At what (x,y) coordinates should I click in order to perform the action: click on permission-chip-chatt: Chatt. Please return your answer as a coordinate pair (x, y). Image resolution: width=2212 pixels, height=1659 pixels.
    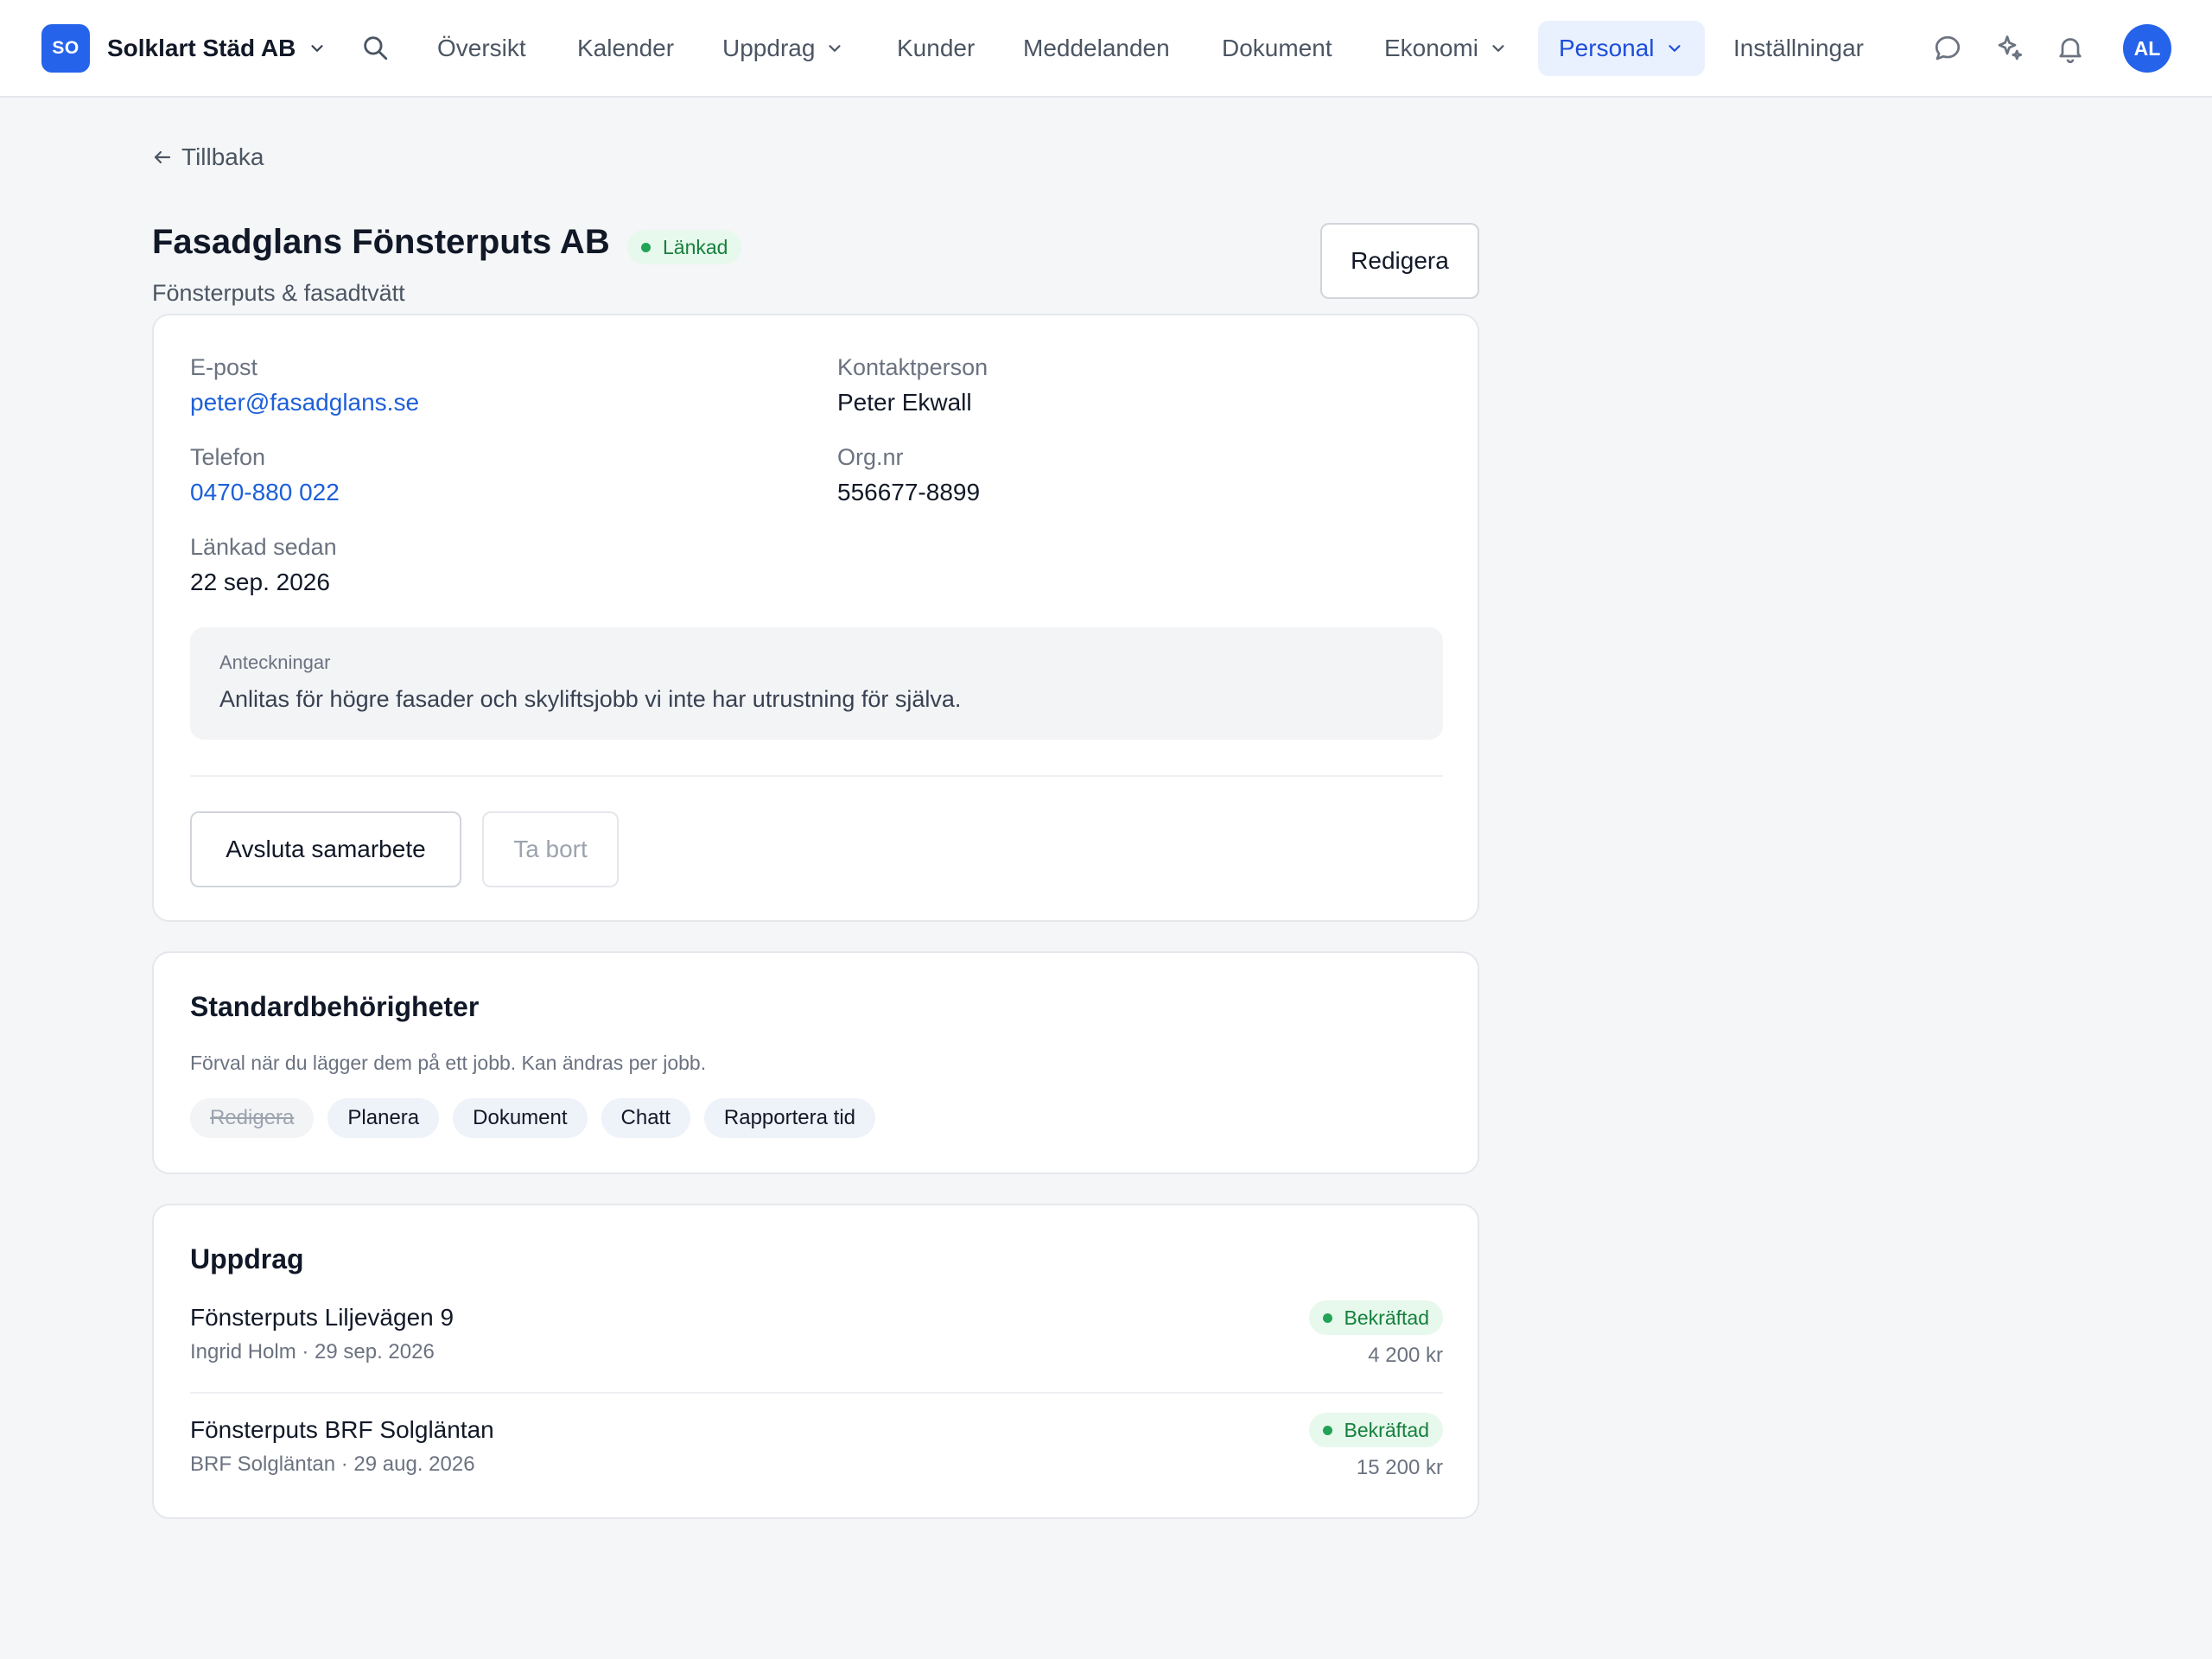
    Looking at the image, I should click on (645, 1118).